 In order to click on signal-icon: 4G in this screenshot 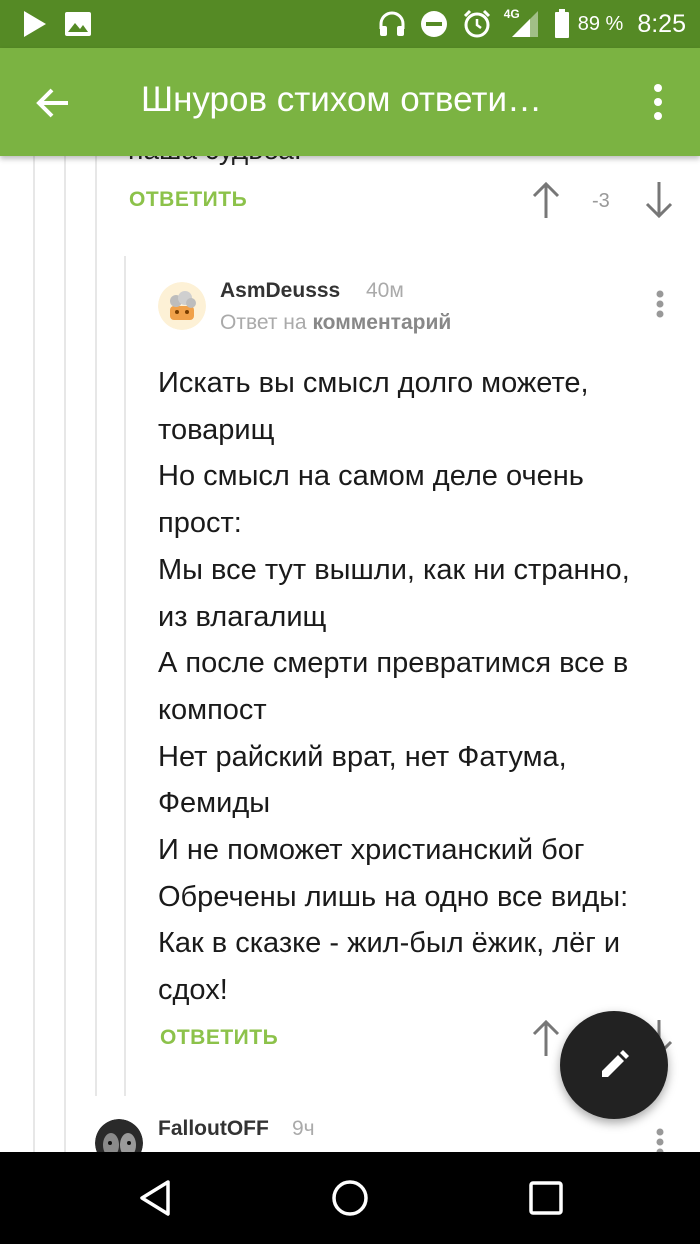, I will do `click(521, 23)`.